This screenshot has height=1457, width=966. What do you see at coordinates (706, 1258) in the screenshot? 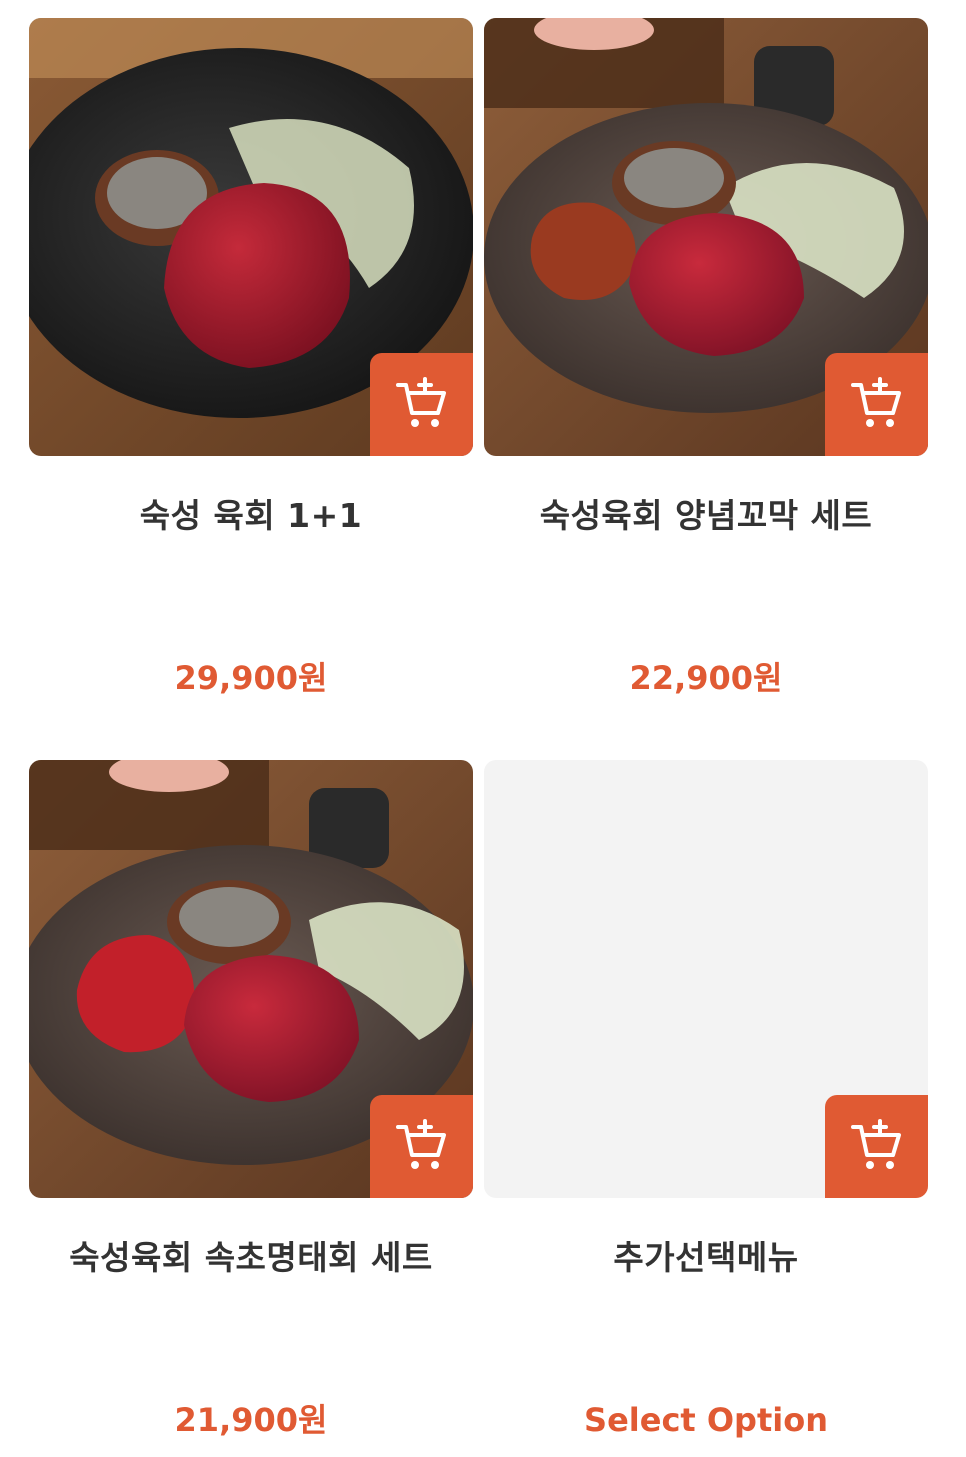
I see `product-name: 추가선택메뉴` at bounding box center [706, 1258].